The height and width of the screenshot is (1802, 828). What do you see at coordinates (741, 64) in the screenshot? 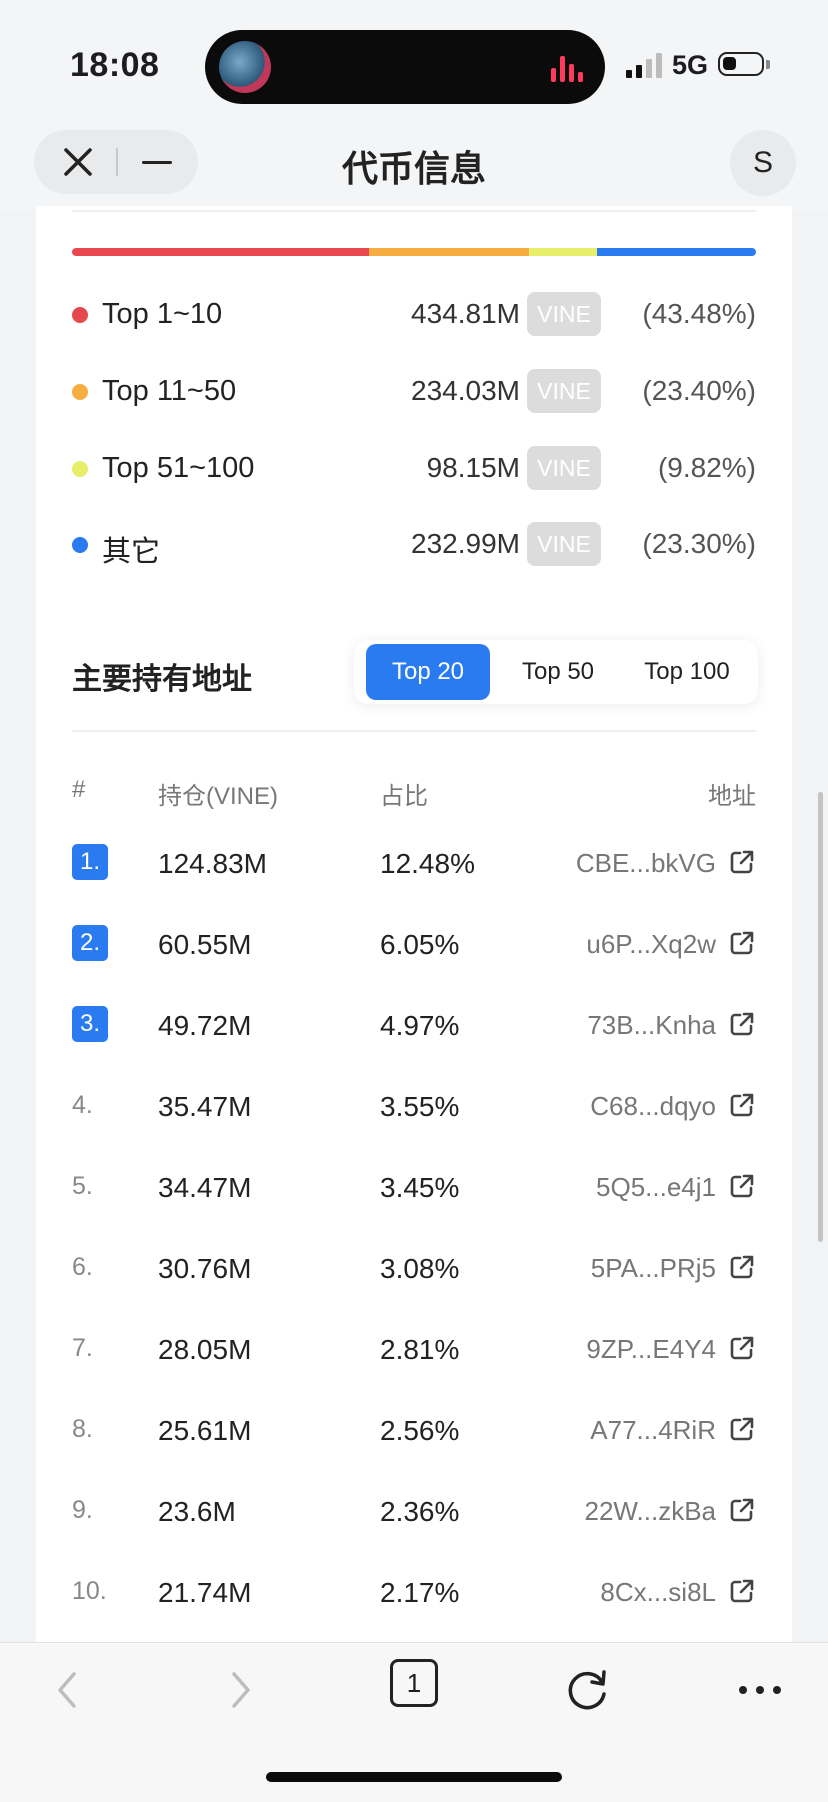
I see `battery-icon` at bounding box center [741, 64].